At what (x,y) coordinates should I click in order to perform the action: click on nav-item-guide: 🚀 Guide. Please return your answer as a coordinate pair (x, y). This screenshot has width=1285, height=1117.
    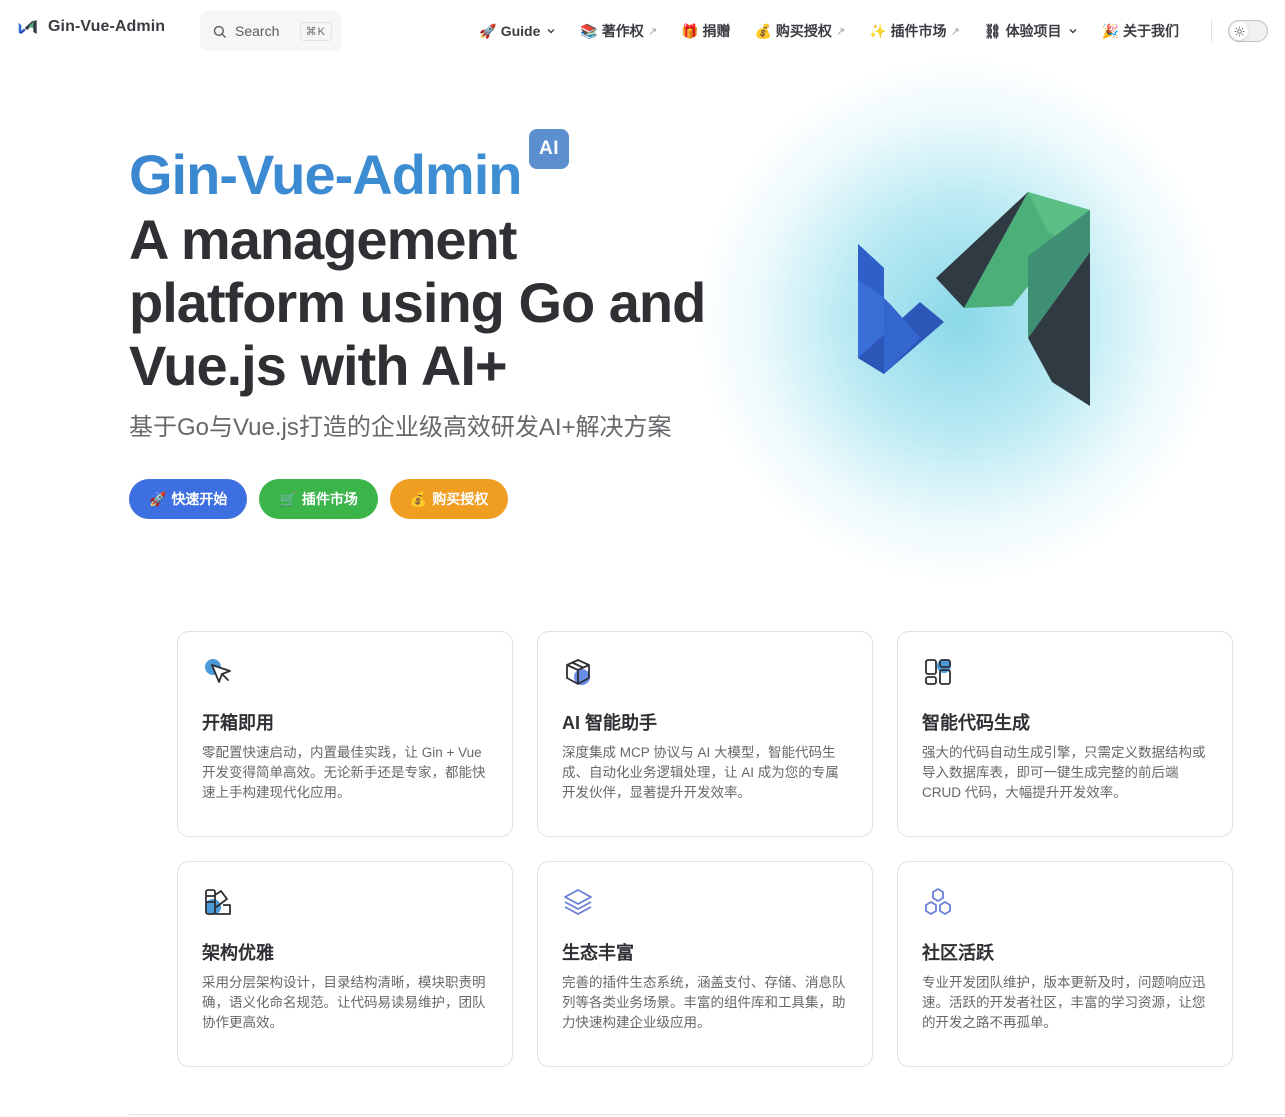
    Looking at the image, I should click on (517, 31).